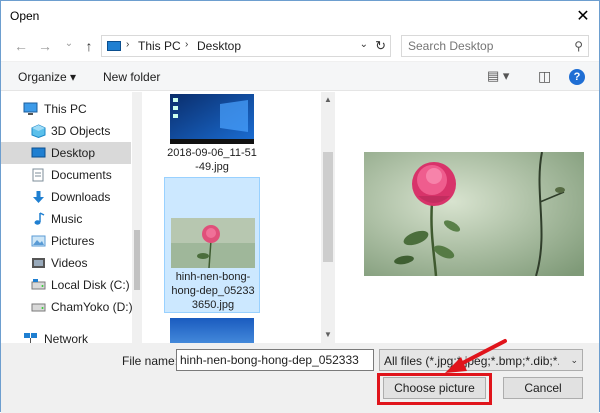 The image size is (600, 413). Describe the element at coordinates (38, 152) in the screenshot. I see `desktop-icon` at that location.